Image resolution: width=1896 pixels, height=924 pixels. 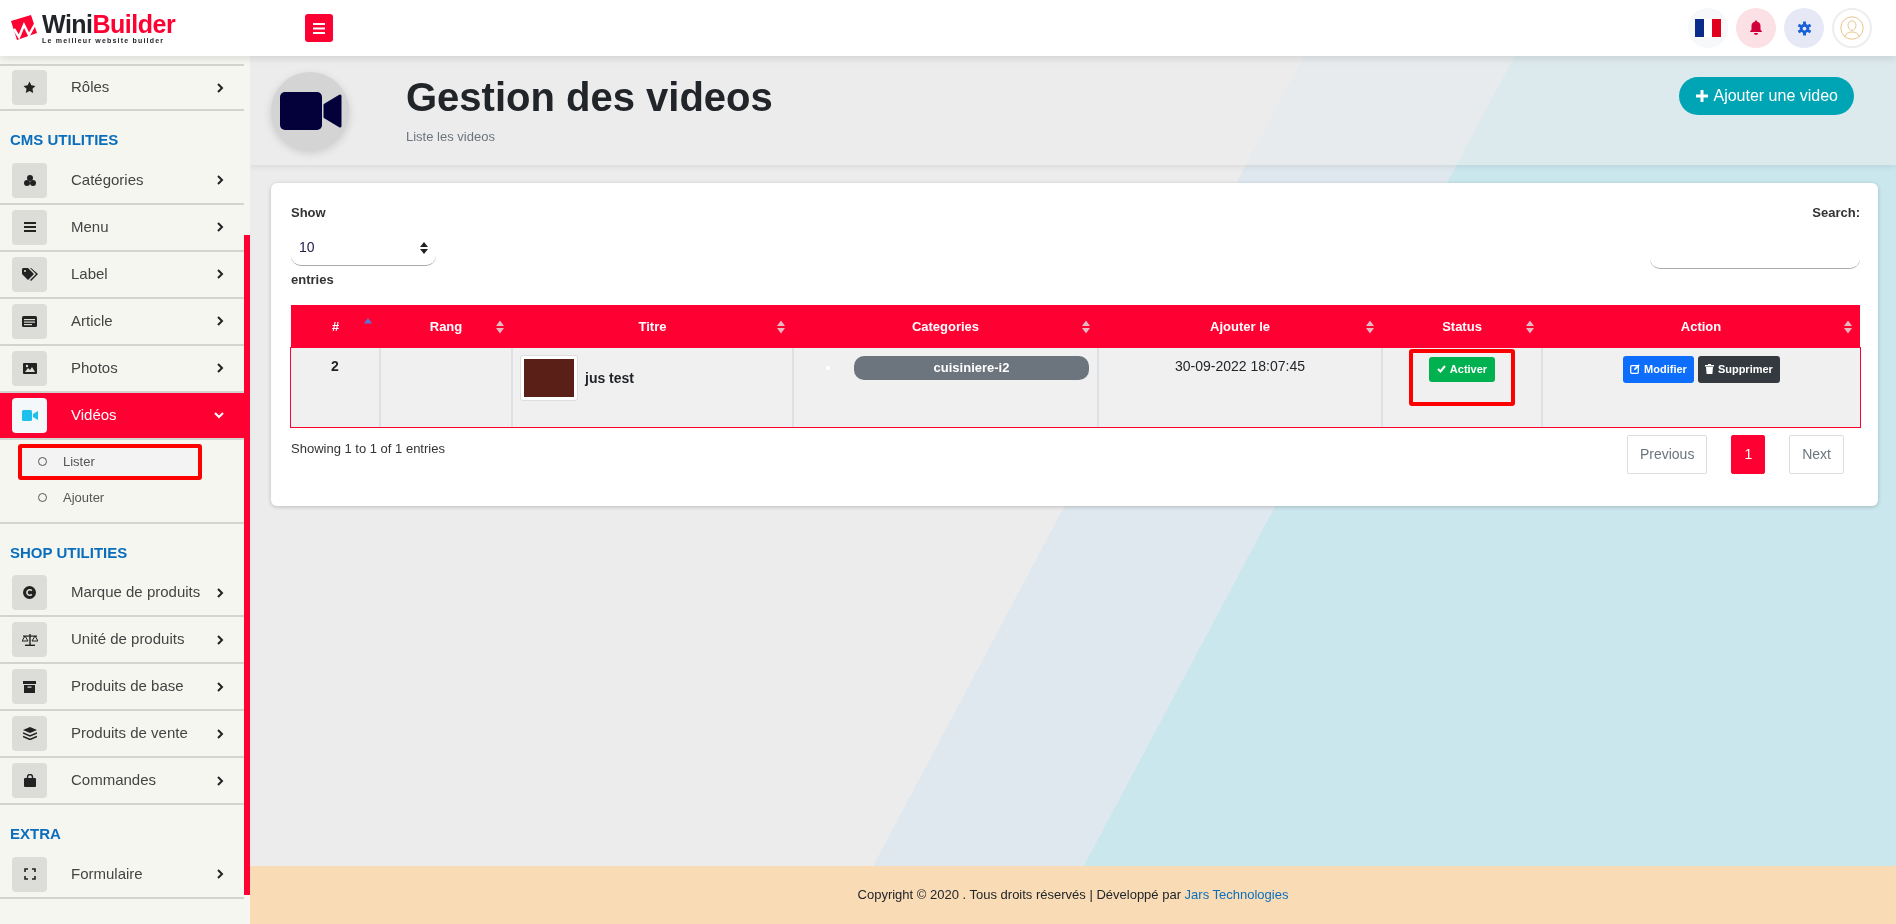 I want to click on sidebar-item: Article, so click(x=122, y=322).